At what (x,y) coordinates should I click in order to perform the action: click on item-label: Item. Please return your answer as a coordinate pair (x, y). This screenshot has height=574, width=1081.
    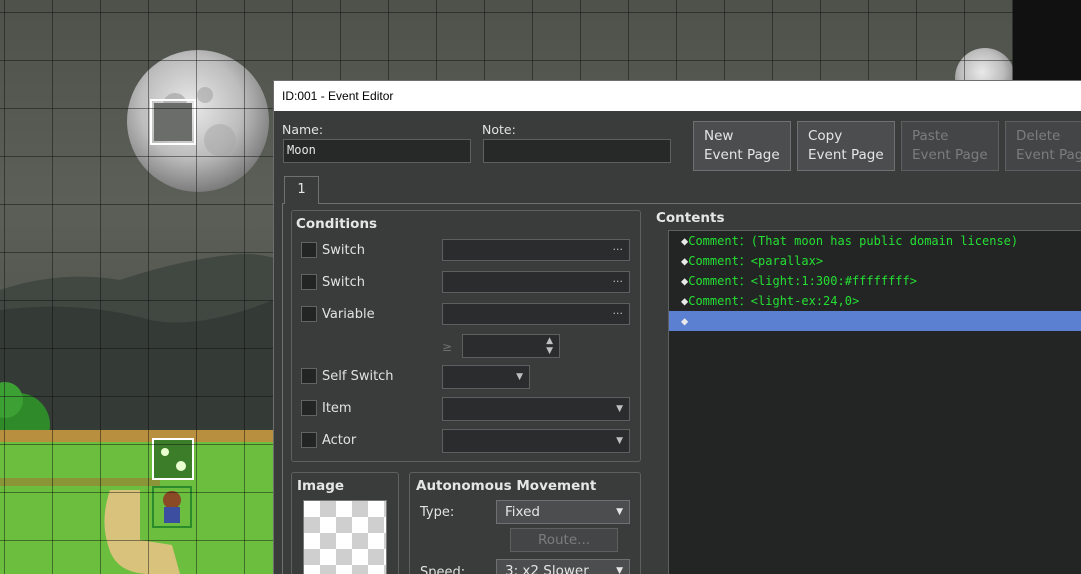
    Looking at the image, I should click on (337, 408).